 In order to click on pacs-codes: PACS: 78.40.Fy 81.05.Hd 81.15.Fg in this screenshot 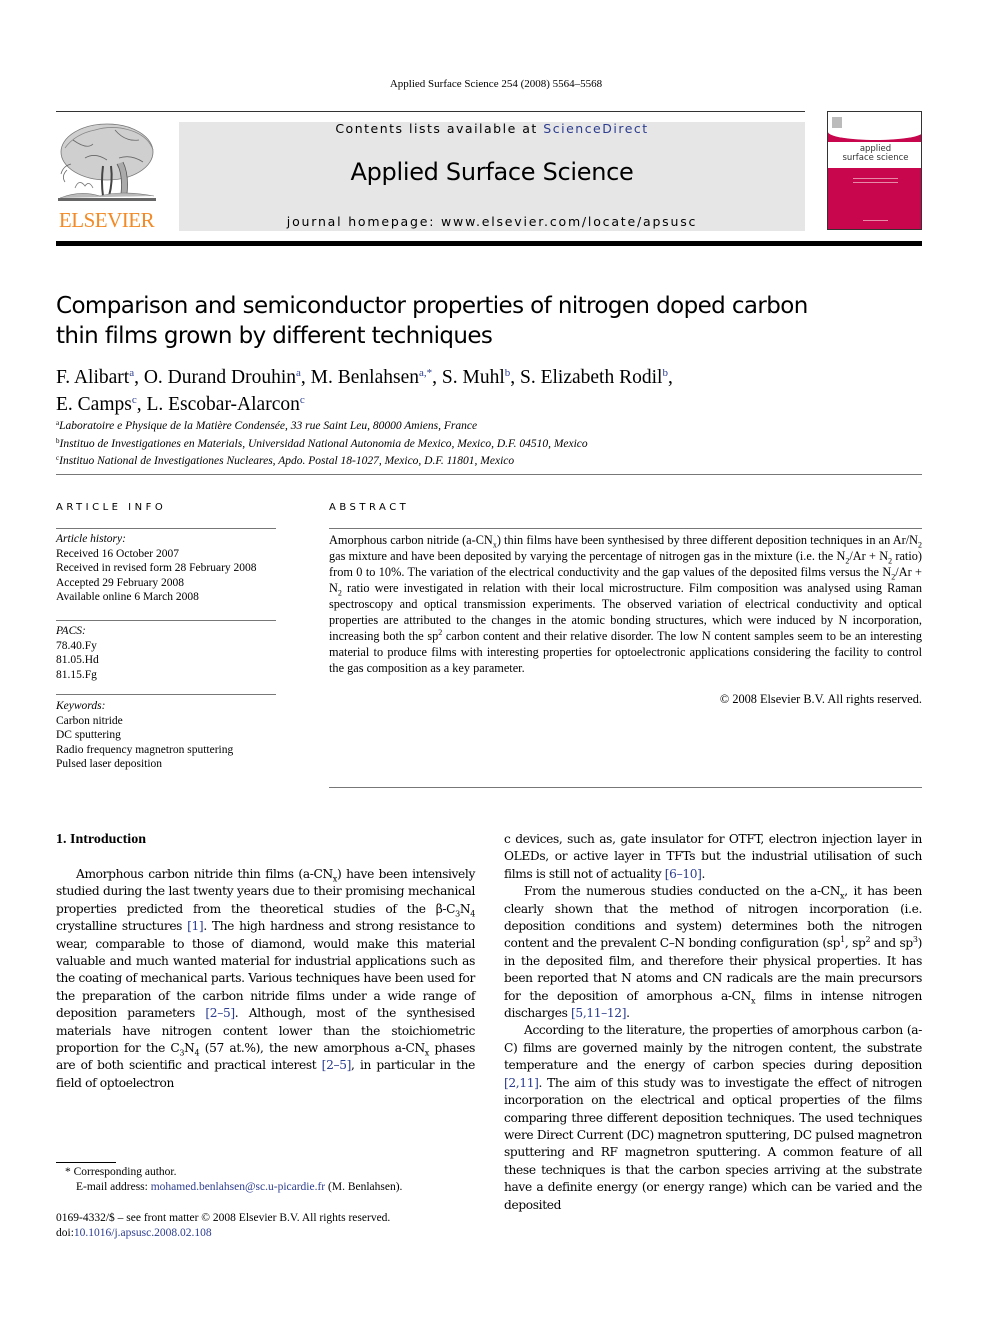, I will do `click(77, 653)`.